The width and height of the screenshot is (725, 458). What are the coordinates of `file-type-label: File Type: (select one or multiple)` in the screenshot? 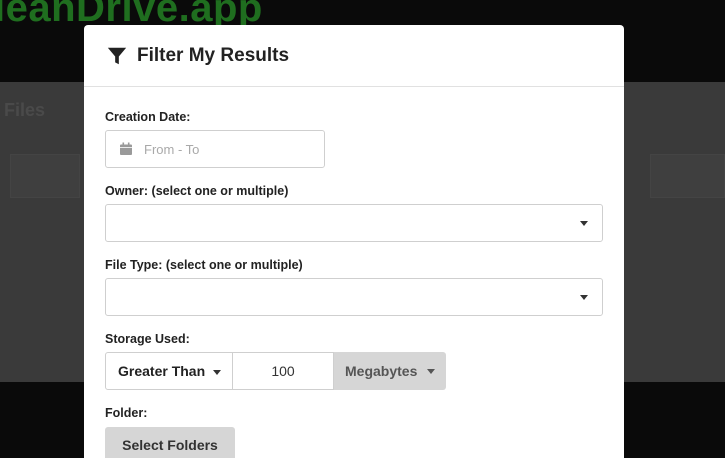 It's located at (204, 265).